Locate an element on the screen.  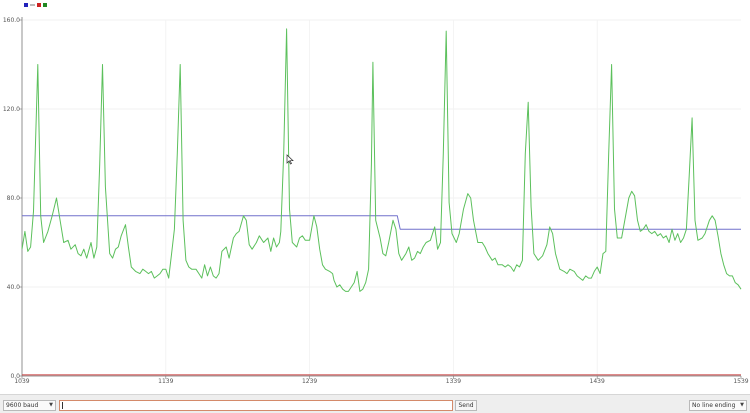
x-tick-label: 1139 is located at coordinates (165, 381).